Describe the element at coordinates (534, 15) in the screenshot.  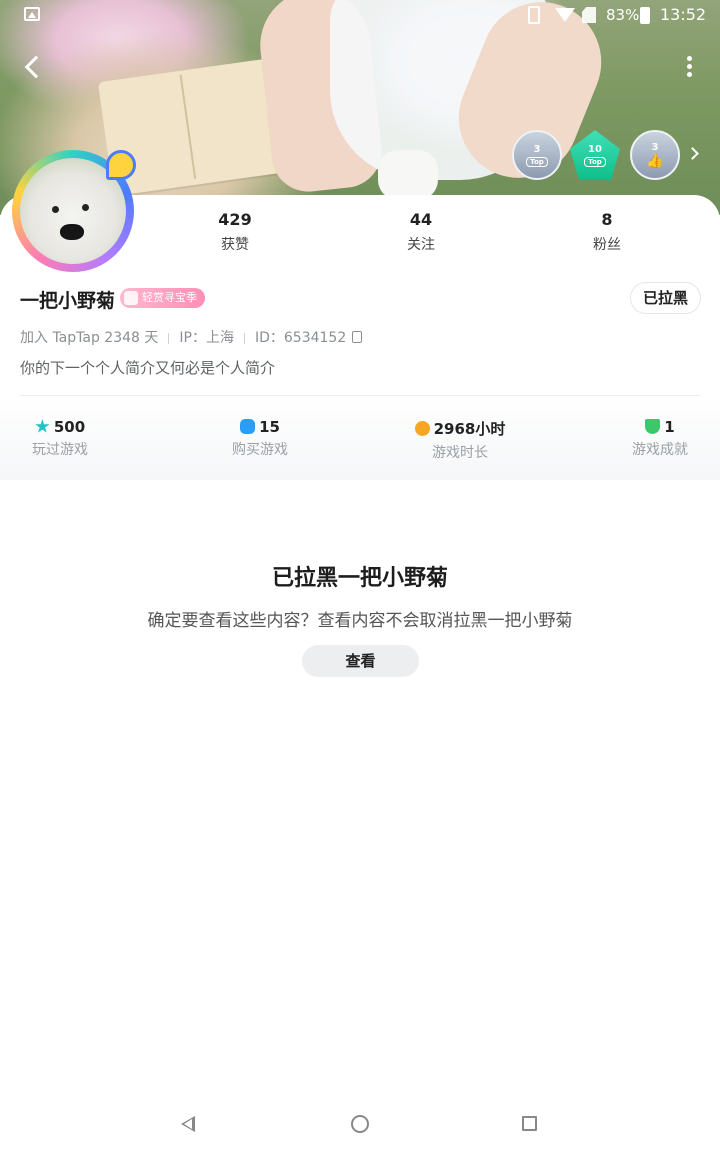
I see `vibrate-icon` at that location.